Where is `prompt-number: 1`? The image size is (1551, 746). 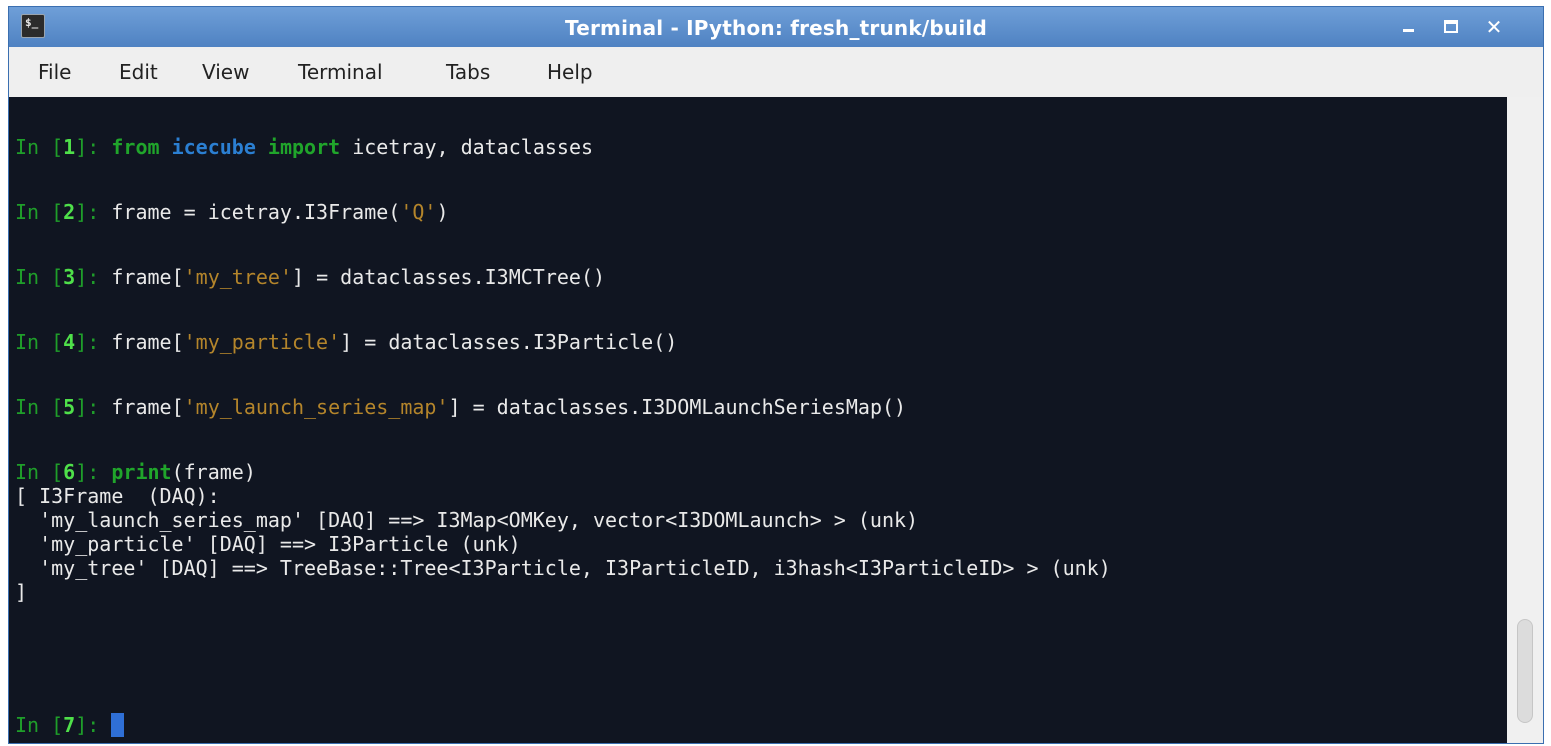 prompt-number: 1 is located at coordinates (69, 147).